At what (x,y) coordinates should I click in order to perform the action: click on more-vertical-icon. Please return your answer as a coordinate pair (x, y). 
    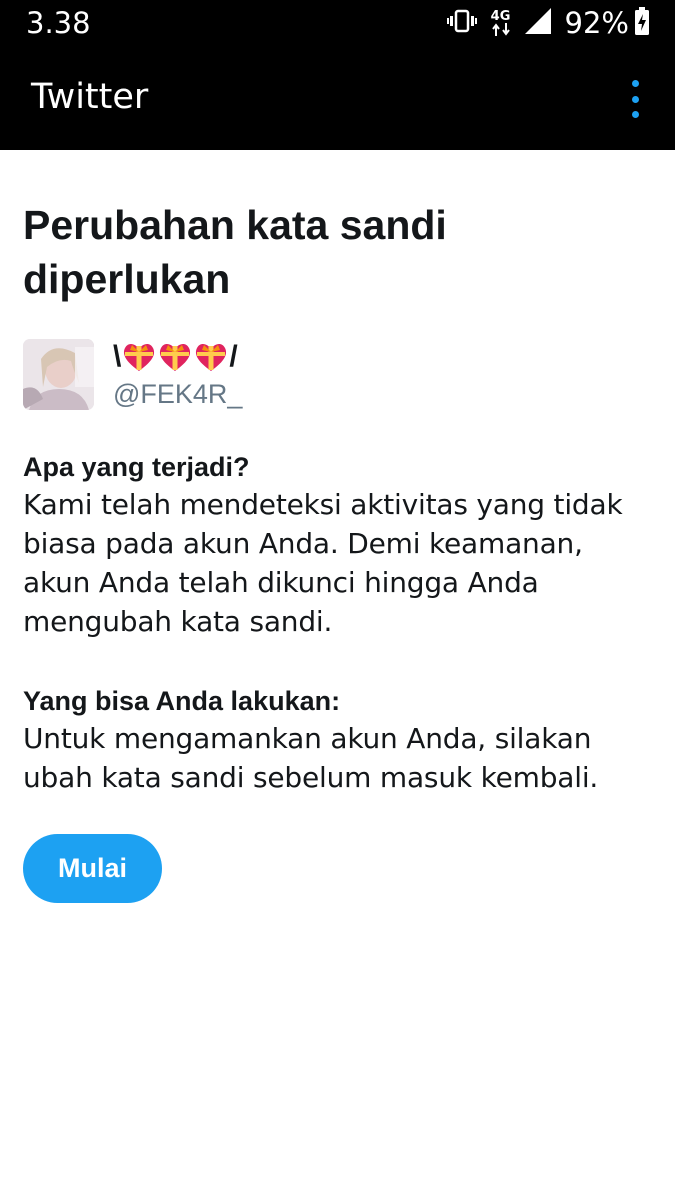
    Looking at the image, I should click on (635, 99).